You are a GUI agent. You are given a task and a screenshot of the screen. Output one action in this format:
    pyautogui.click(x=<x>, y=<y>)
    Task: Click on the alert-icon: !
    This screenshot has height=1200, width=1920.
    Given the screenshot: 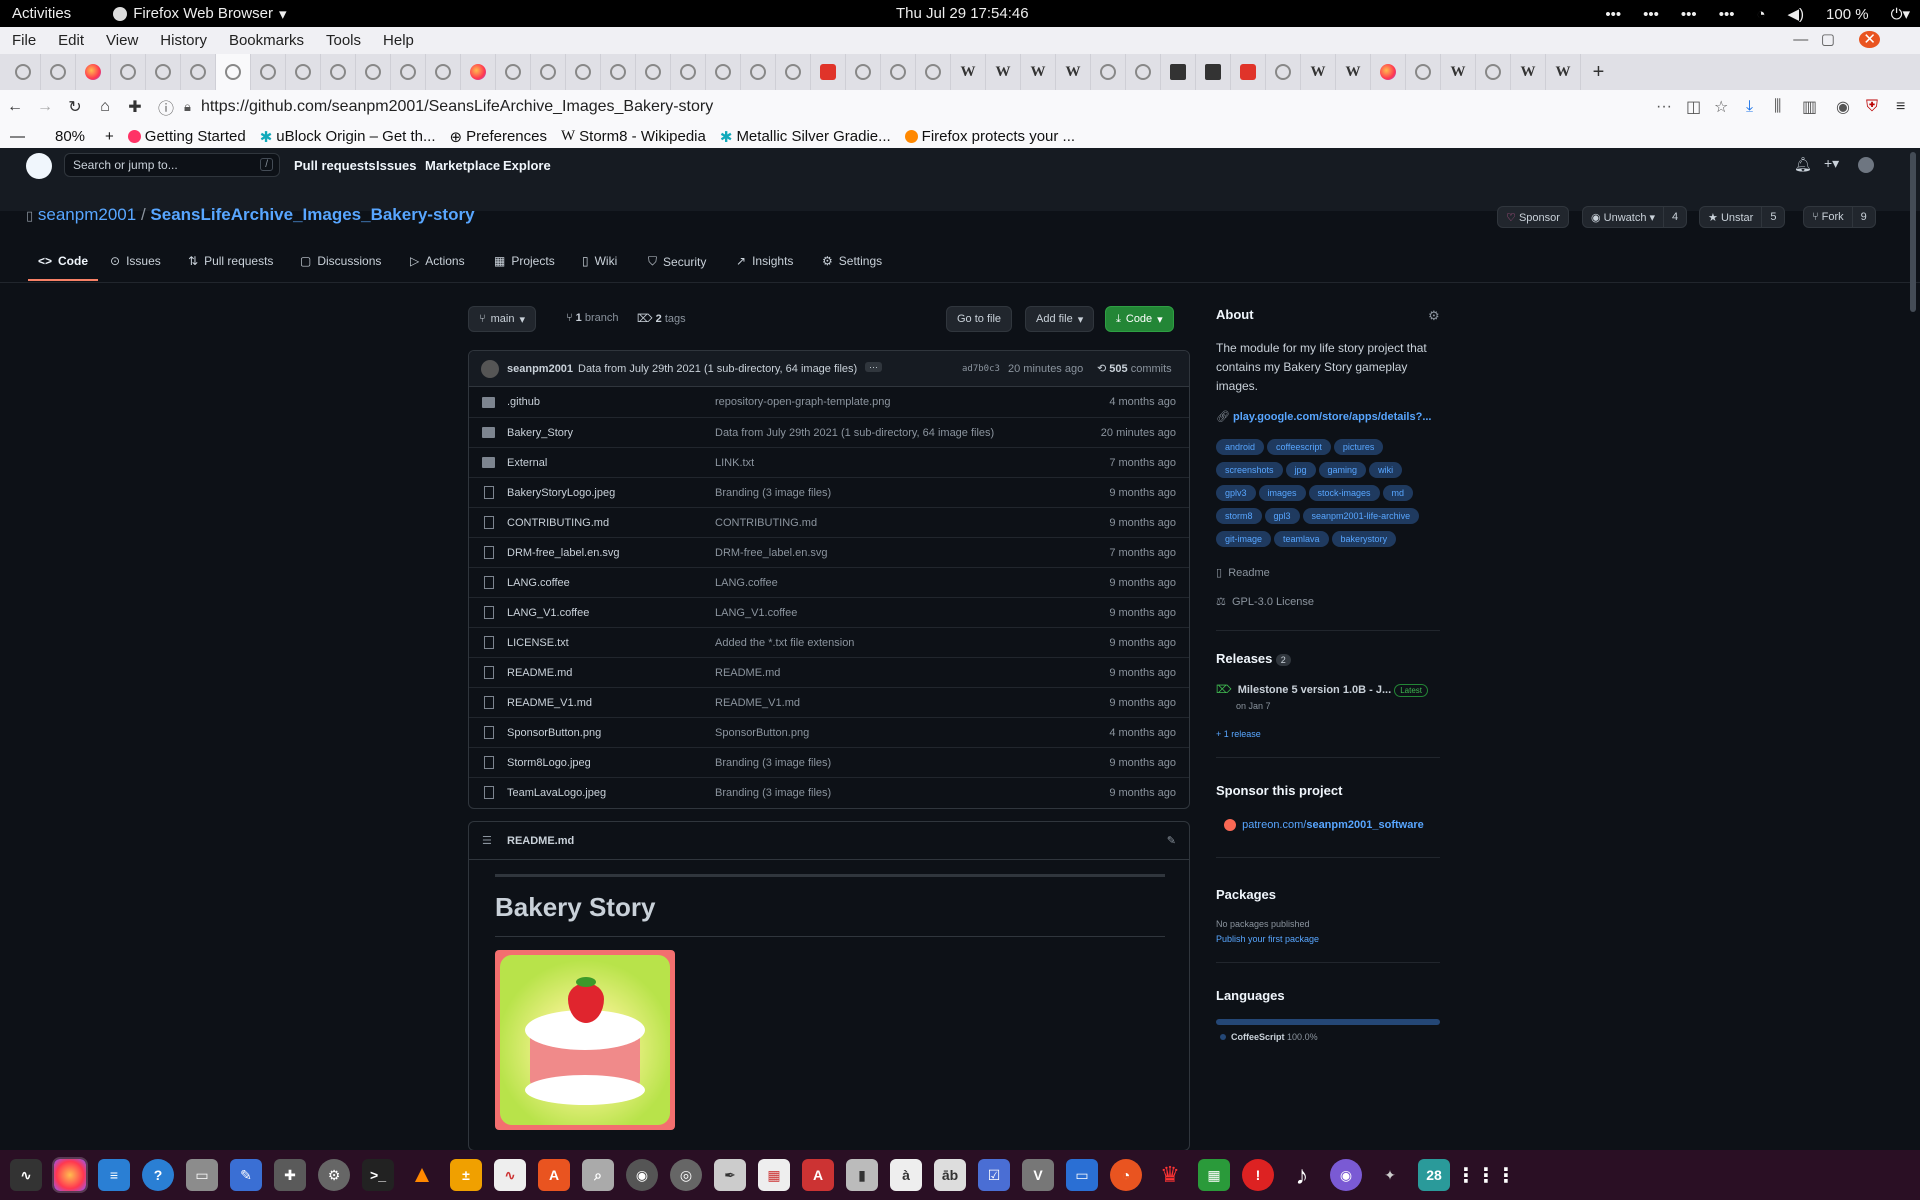 What is the action you would take?
    pyautogui.click(x=1258, y=1175)
    